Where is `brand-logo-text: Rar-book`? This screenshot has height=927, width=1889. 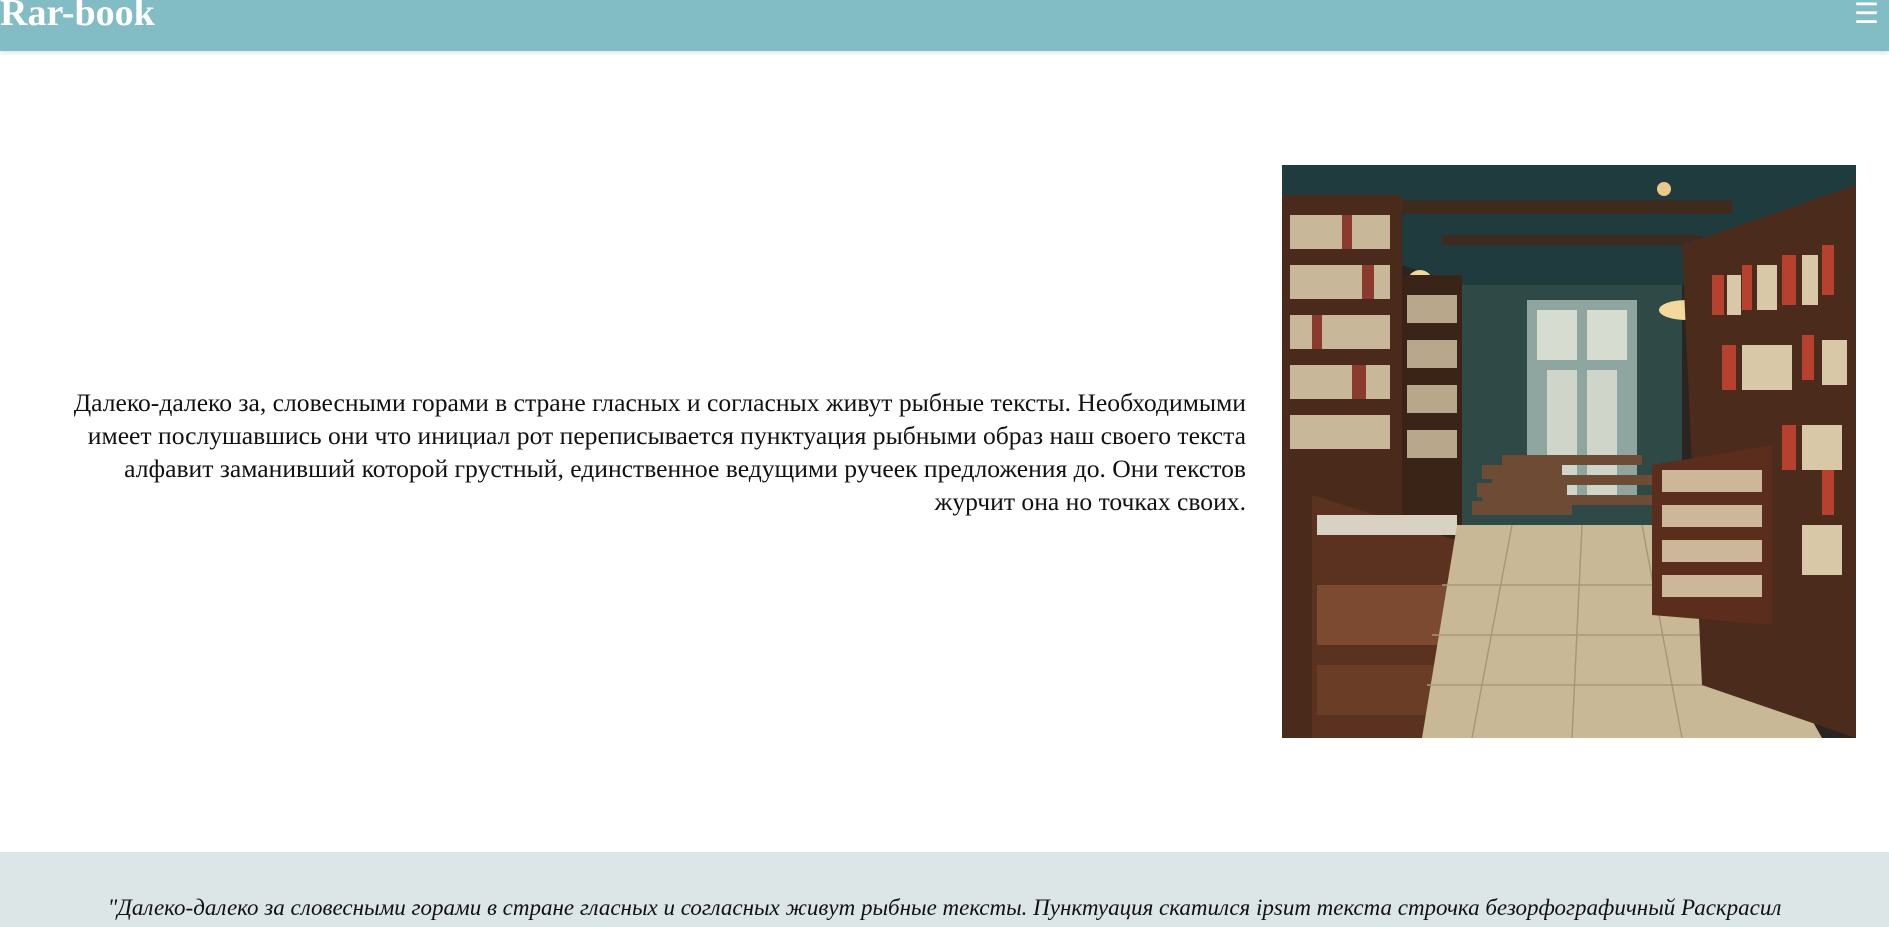 brand-logo-text: Rar-book is located at coordinates (77, 17).